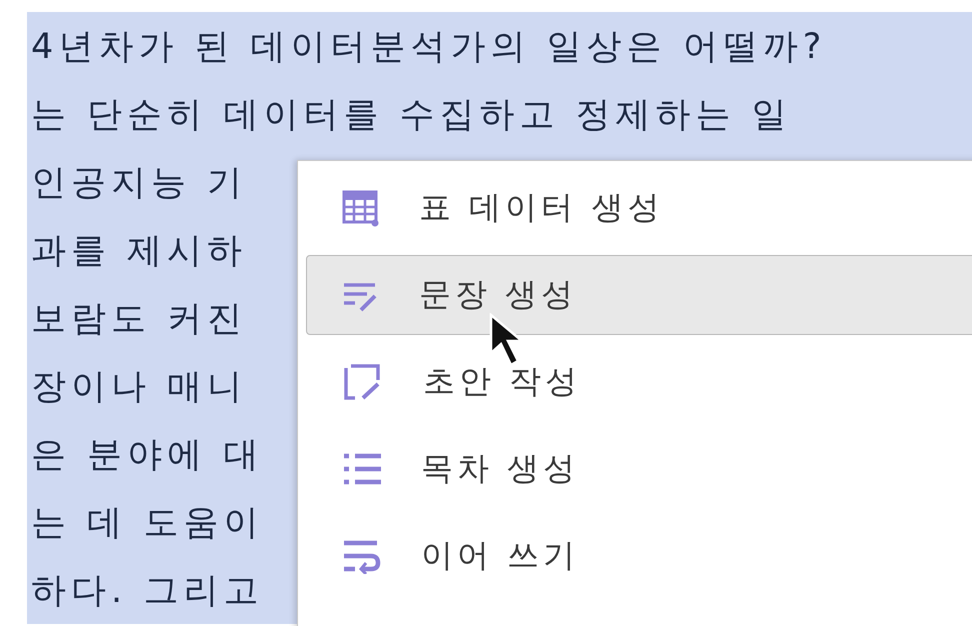 This screenshot has width=972, height=626. I want to click on menu-item: 문장 생성, so click(639, 295).